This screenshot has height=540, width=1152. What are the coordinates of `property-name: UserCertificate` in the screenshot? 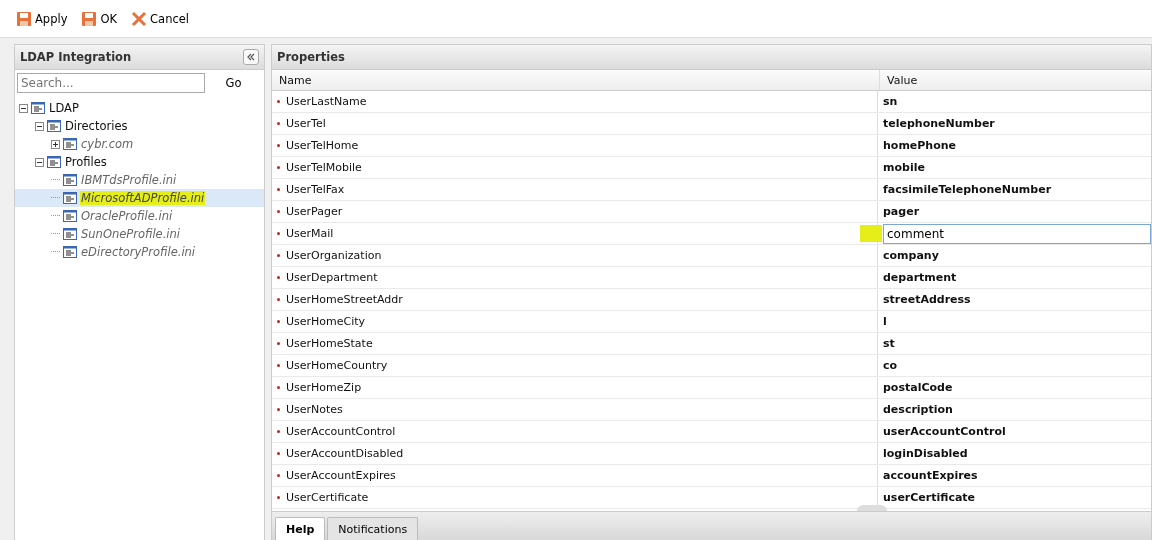 It's located at (327, 497).